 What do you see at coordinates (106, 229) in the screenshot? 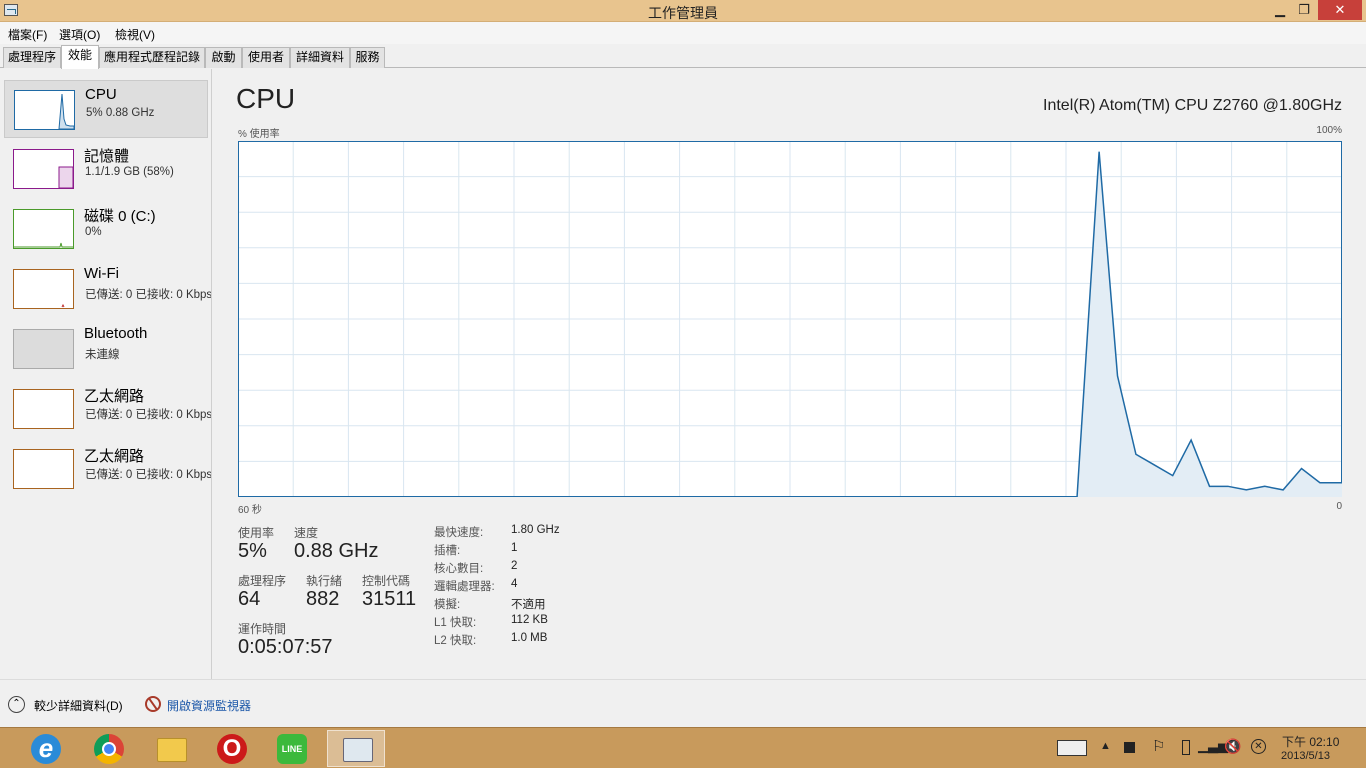
I see `sidebar-item-disk: 磁碟 0 (C:) 0%` at bounding box center [106, 229].